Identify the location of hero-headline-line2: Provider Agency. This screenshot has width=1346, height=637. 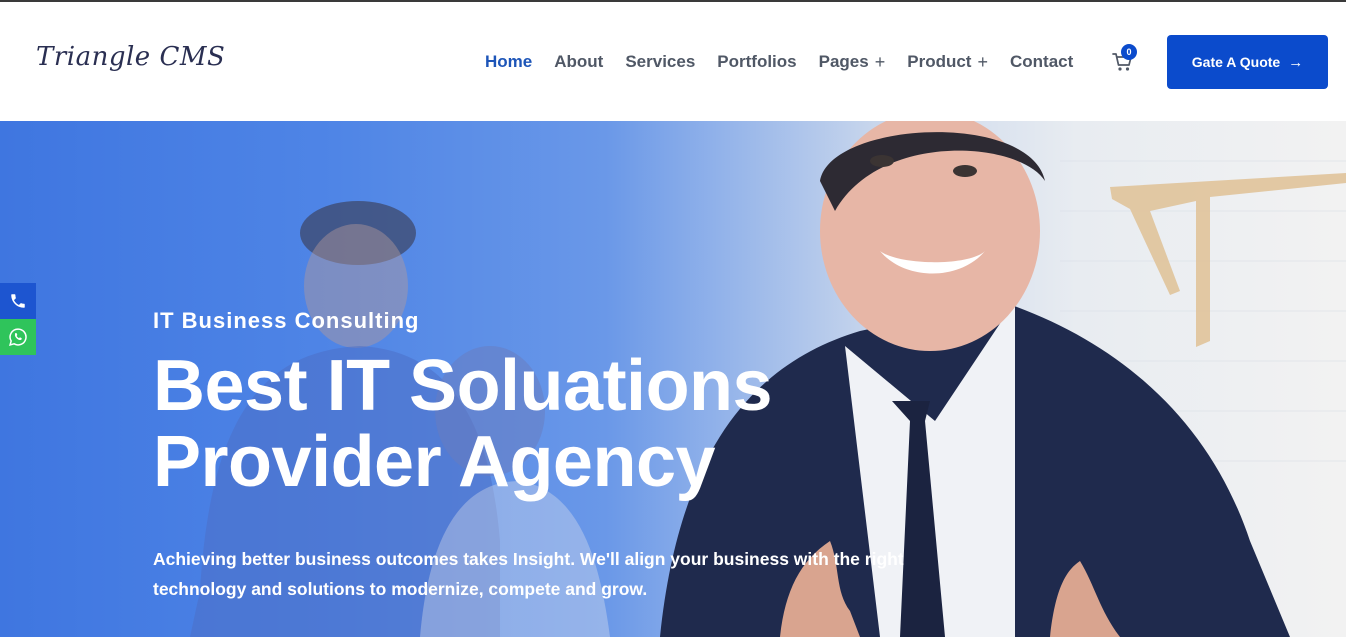
(434, 462).